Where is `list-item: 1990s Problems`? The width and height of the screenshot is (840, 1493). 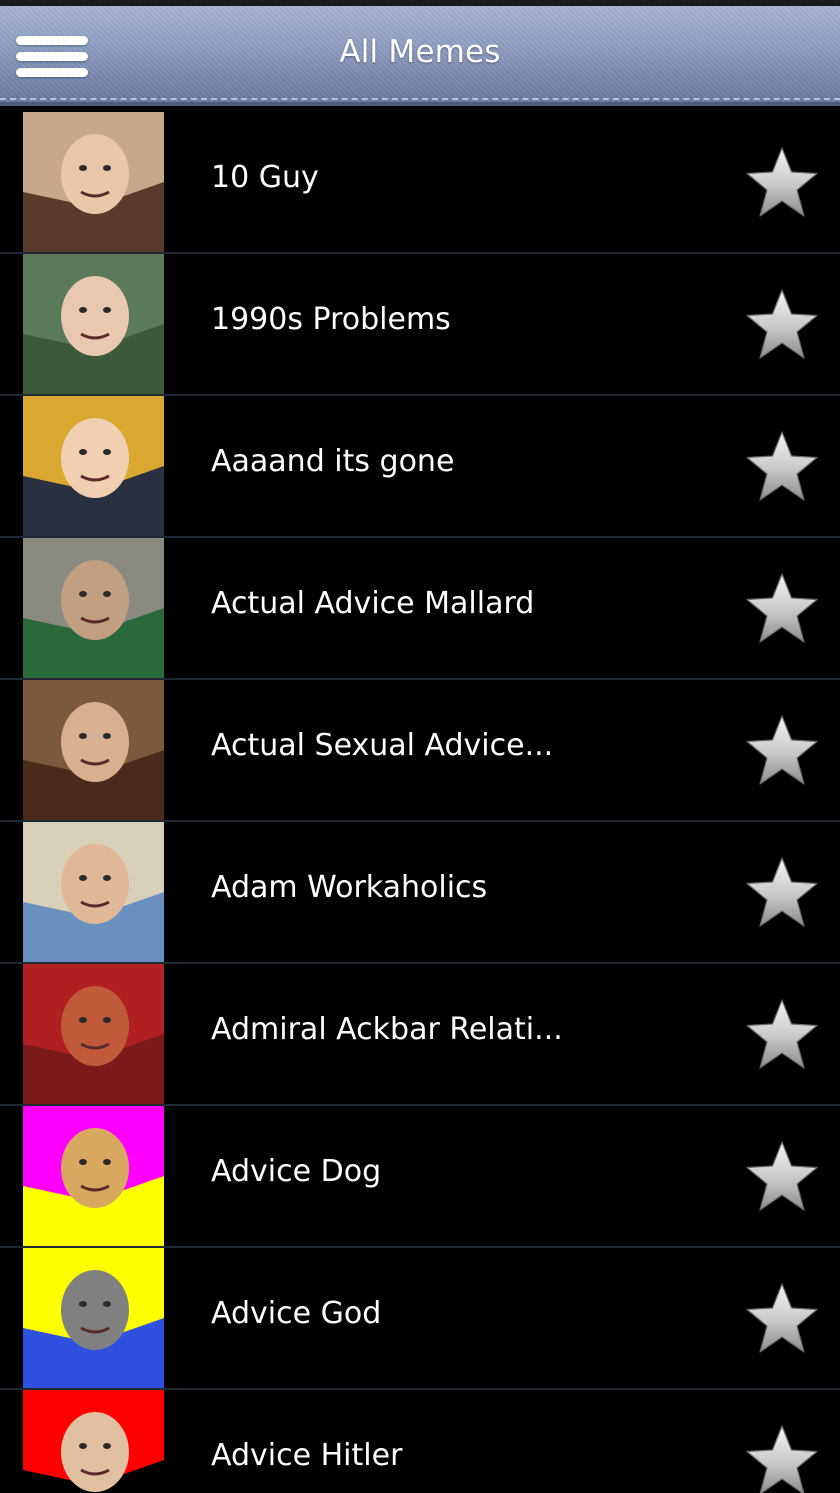
list-item: 1990s Problems is located at coordinates (420, 325).